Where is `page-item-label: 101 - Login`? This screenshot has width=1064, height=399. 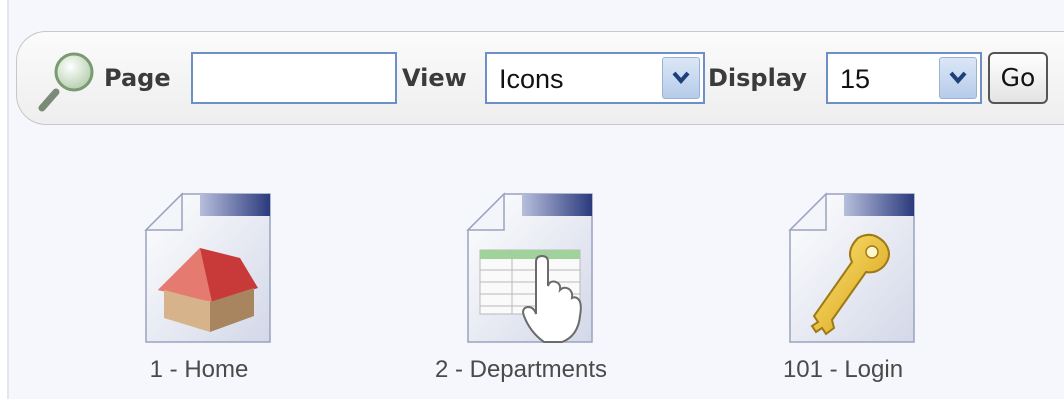
page-item-label: 101 - Login is located at coordinates (843, 369).